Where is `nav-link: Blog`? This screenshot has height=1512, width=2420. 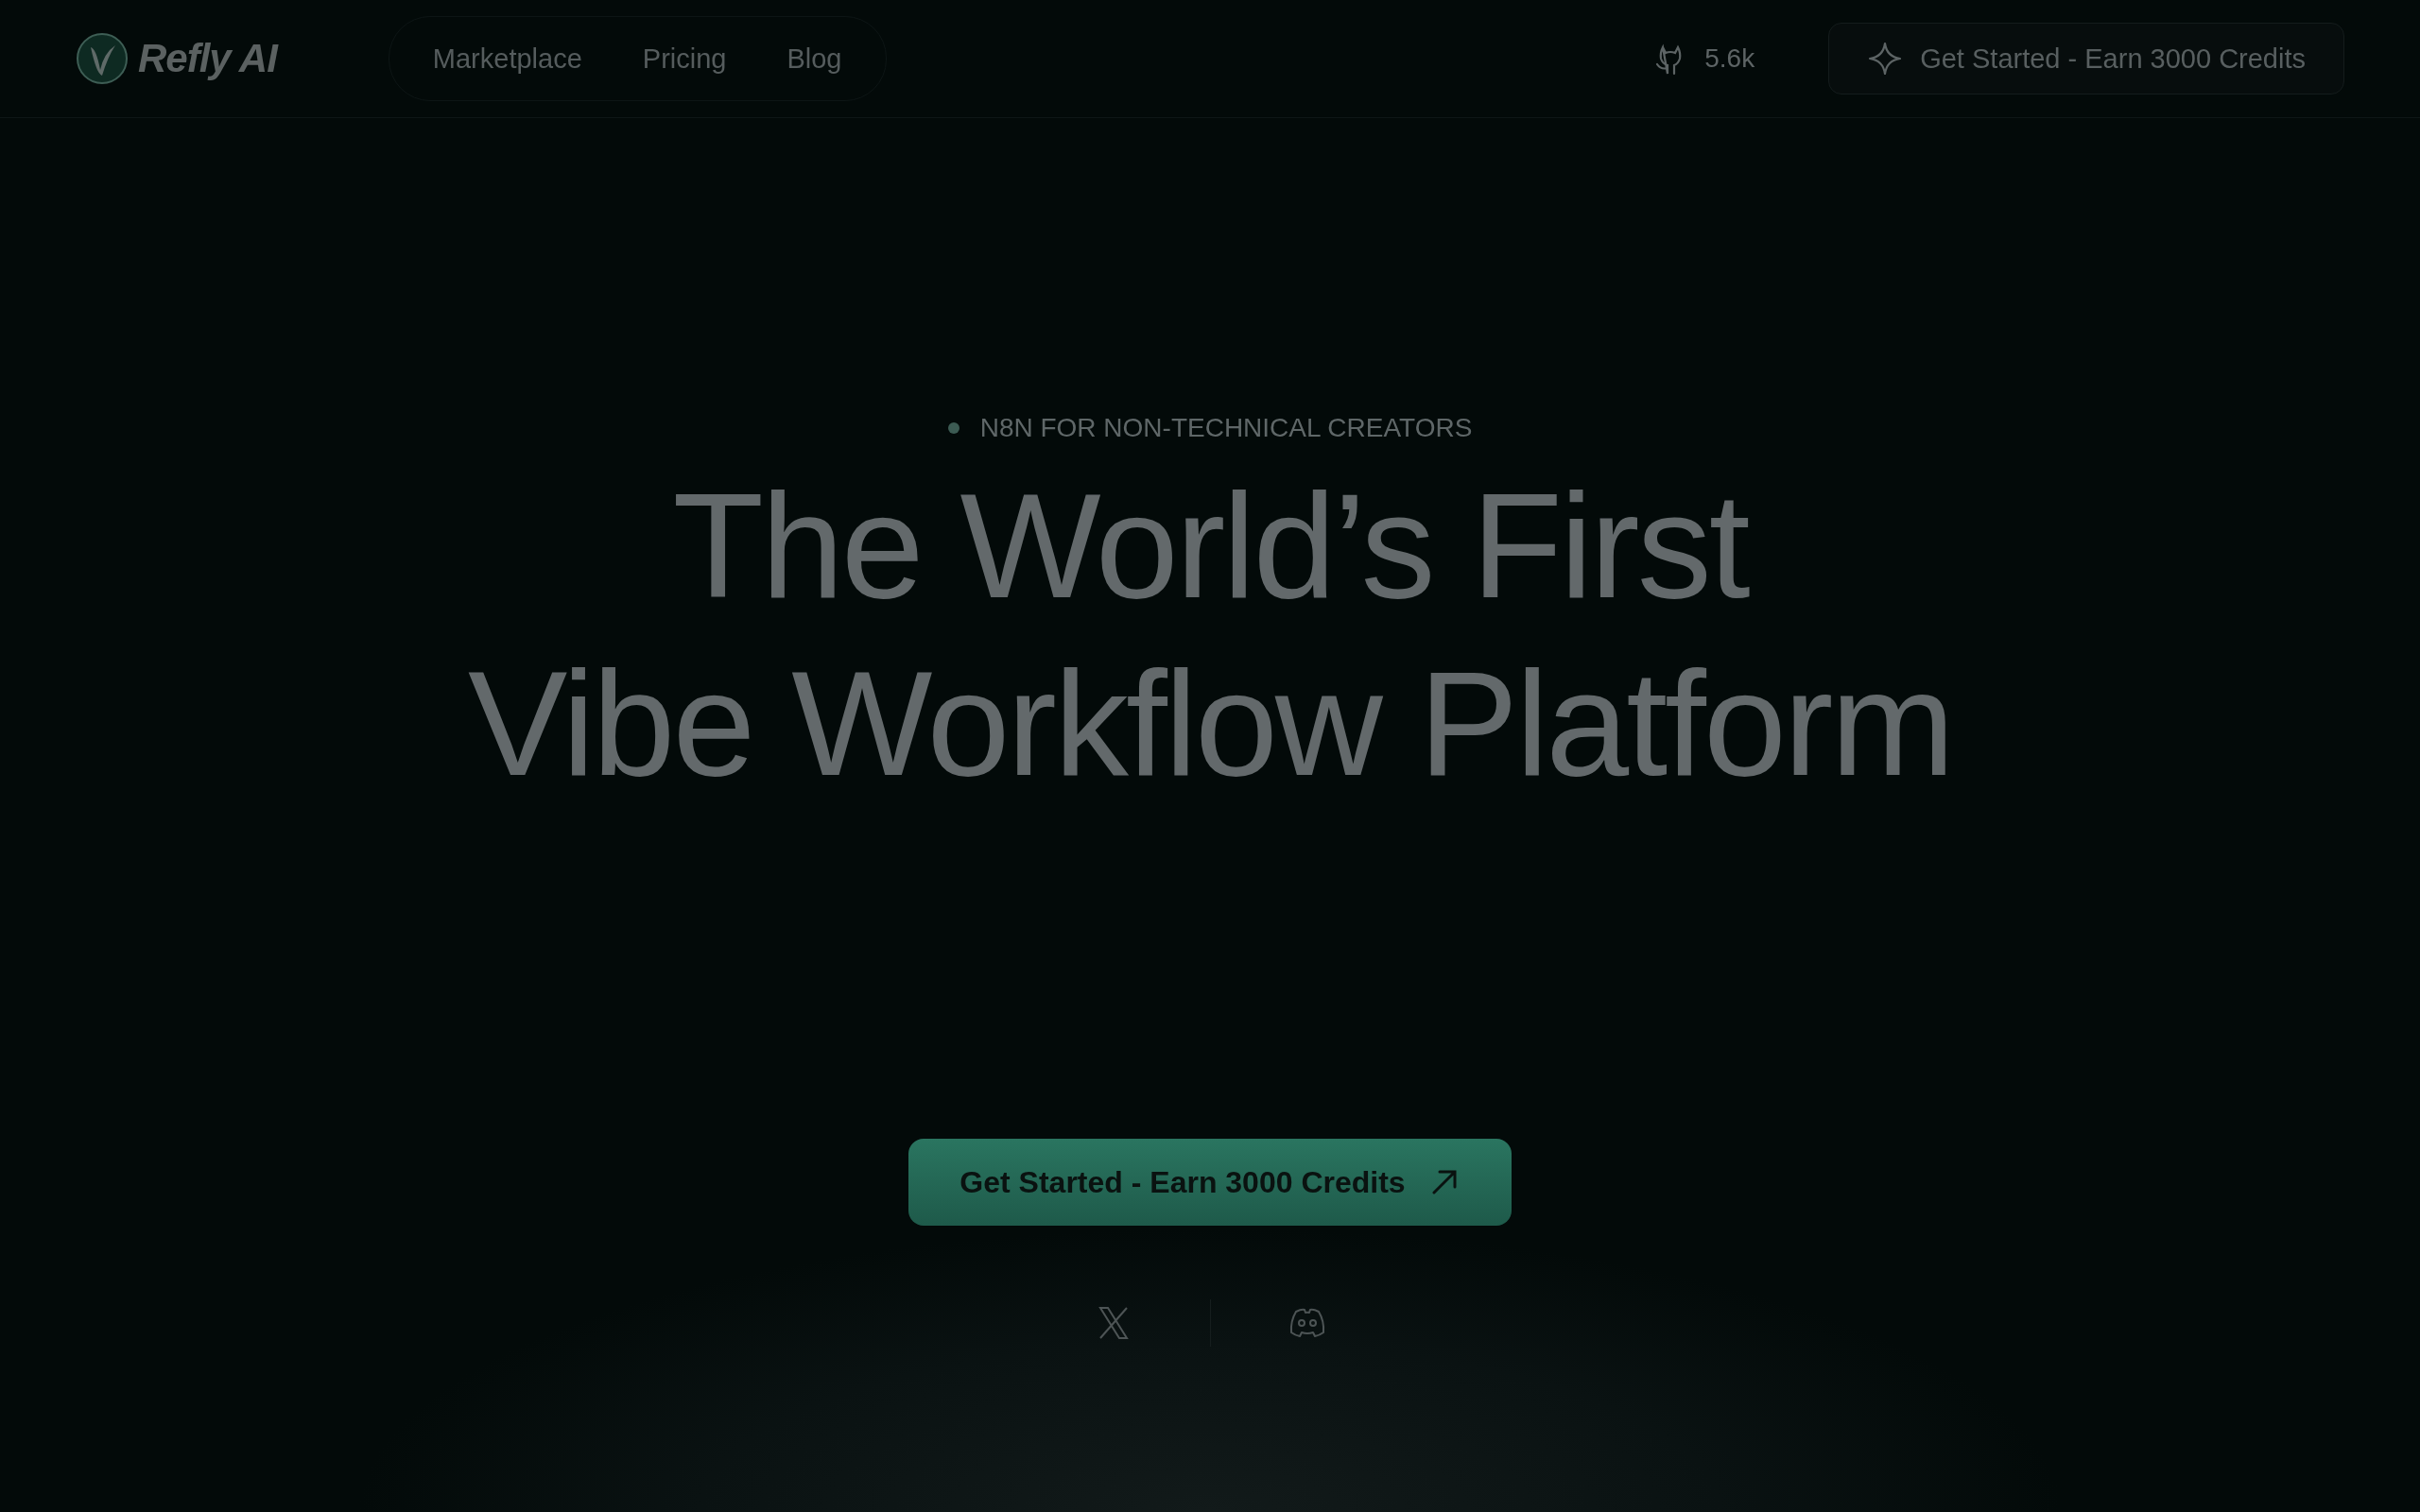 nav-link: Blog is located at coordinates (814, 59).